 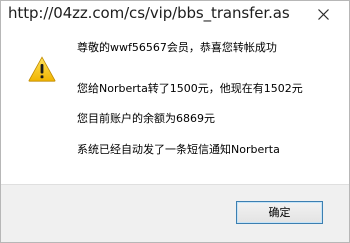 I want to click on close-button, so click(x=323, y=12).